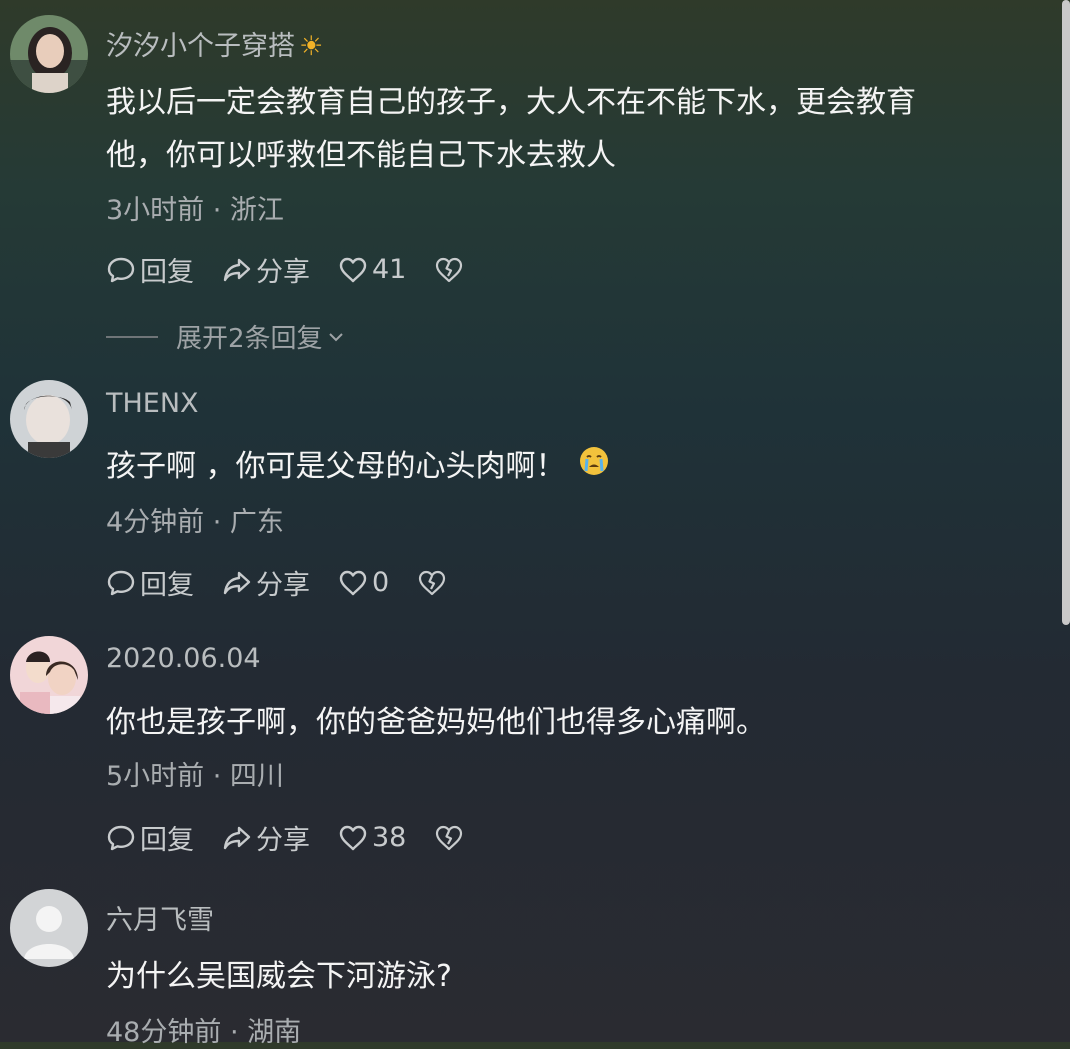  Describe the element at coordinates (279, 976) in the screenshot. I see `comment-text: 为什么吴国威会下河游泳?` at that location.